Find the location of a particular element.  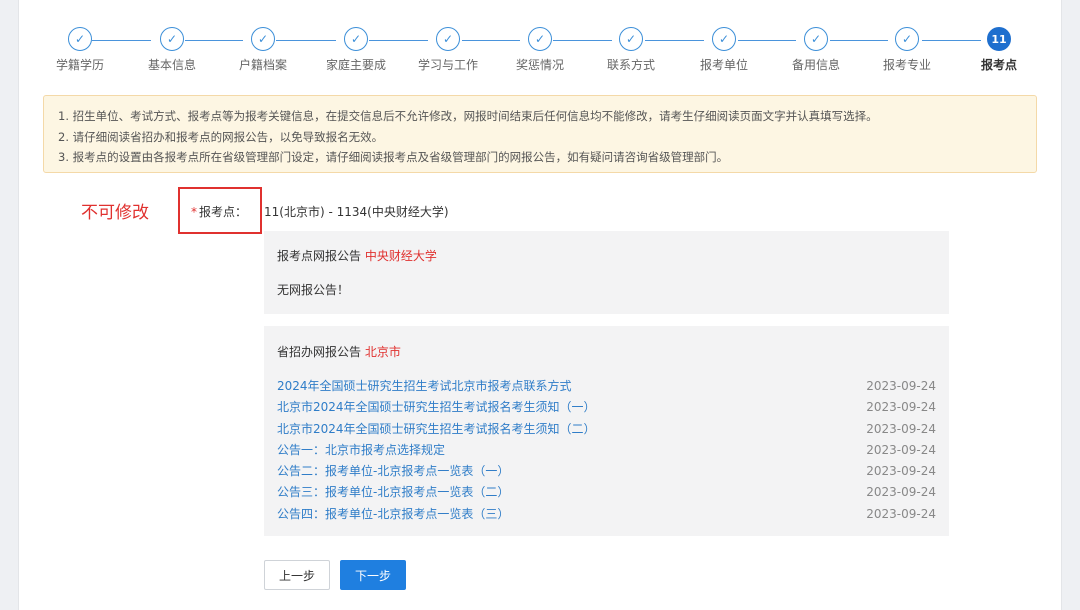

exam-site-name: 中央财经大学 is located at coordinates (400, 256).